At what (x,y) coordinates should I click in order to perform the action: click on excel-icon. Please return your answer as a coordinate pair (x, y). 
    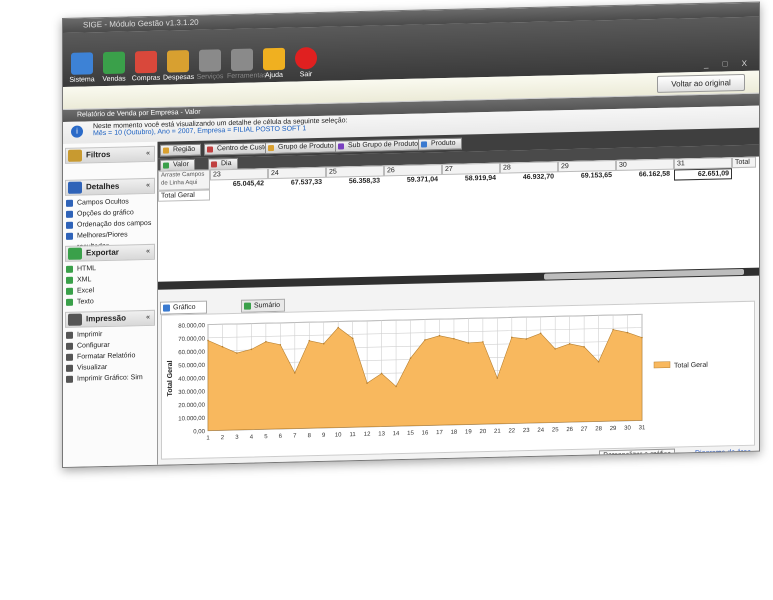
    Looking at the image, I should click on (69, 291).